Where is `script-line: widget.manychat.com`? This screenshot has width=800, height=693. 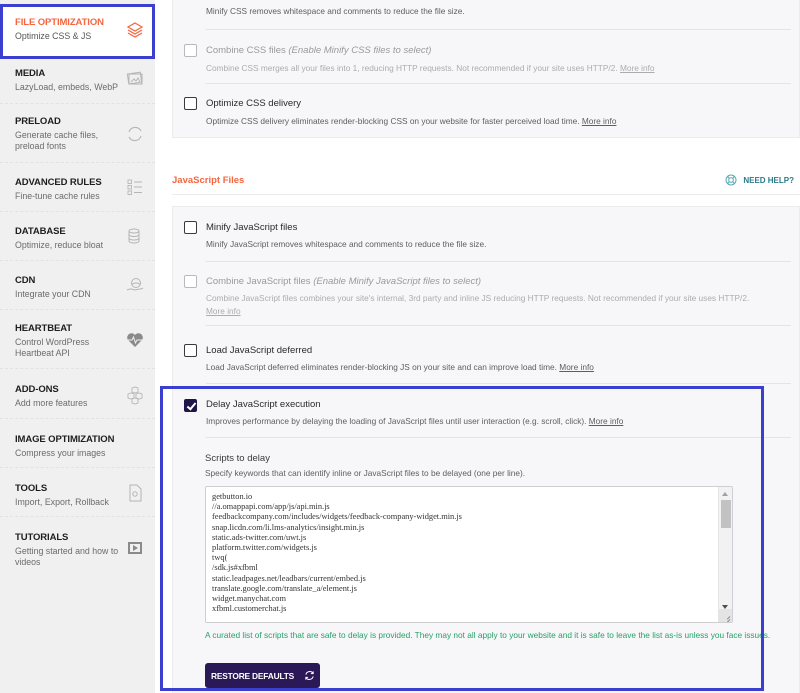
script-line: widget.manychat.com is located at coordinates (249, 599).